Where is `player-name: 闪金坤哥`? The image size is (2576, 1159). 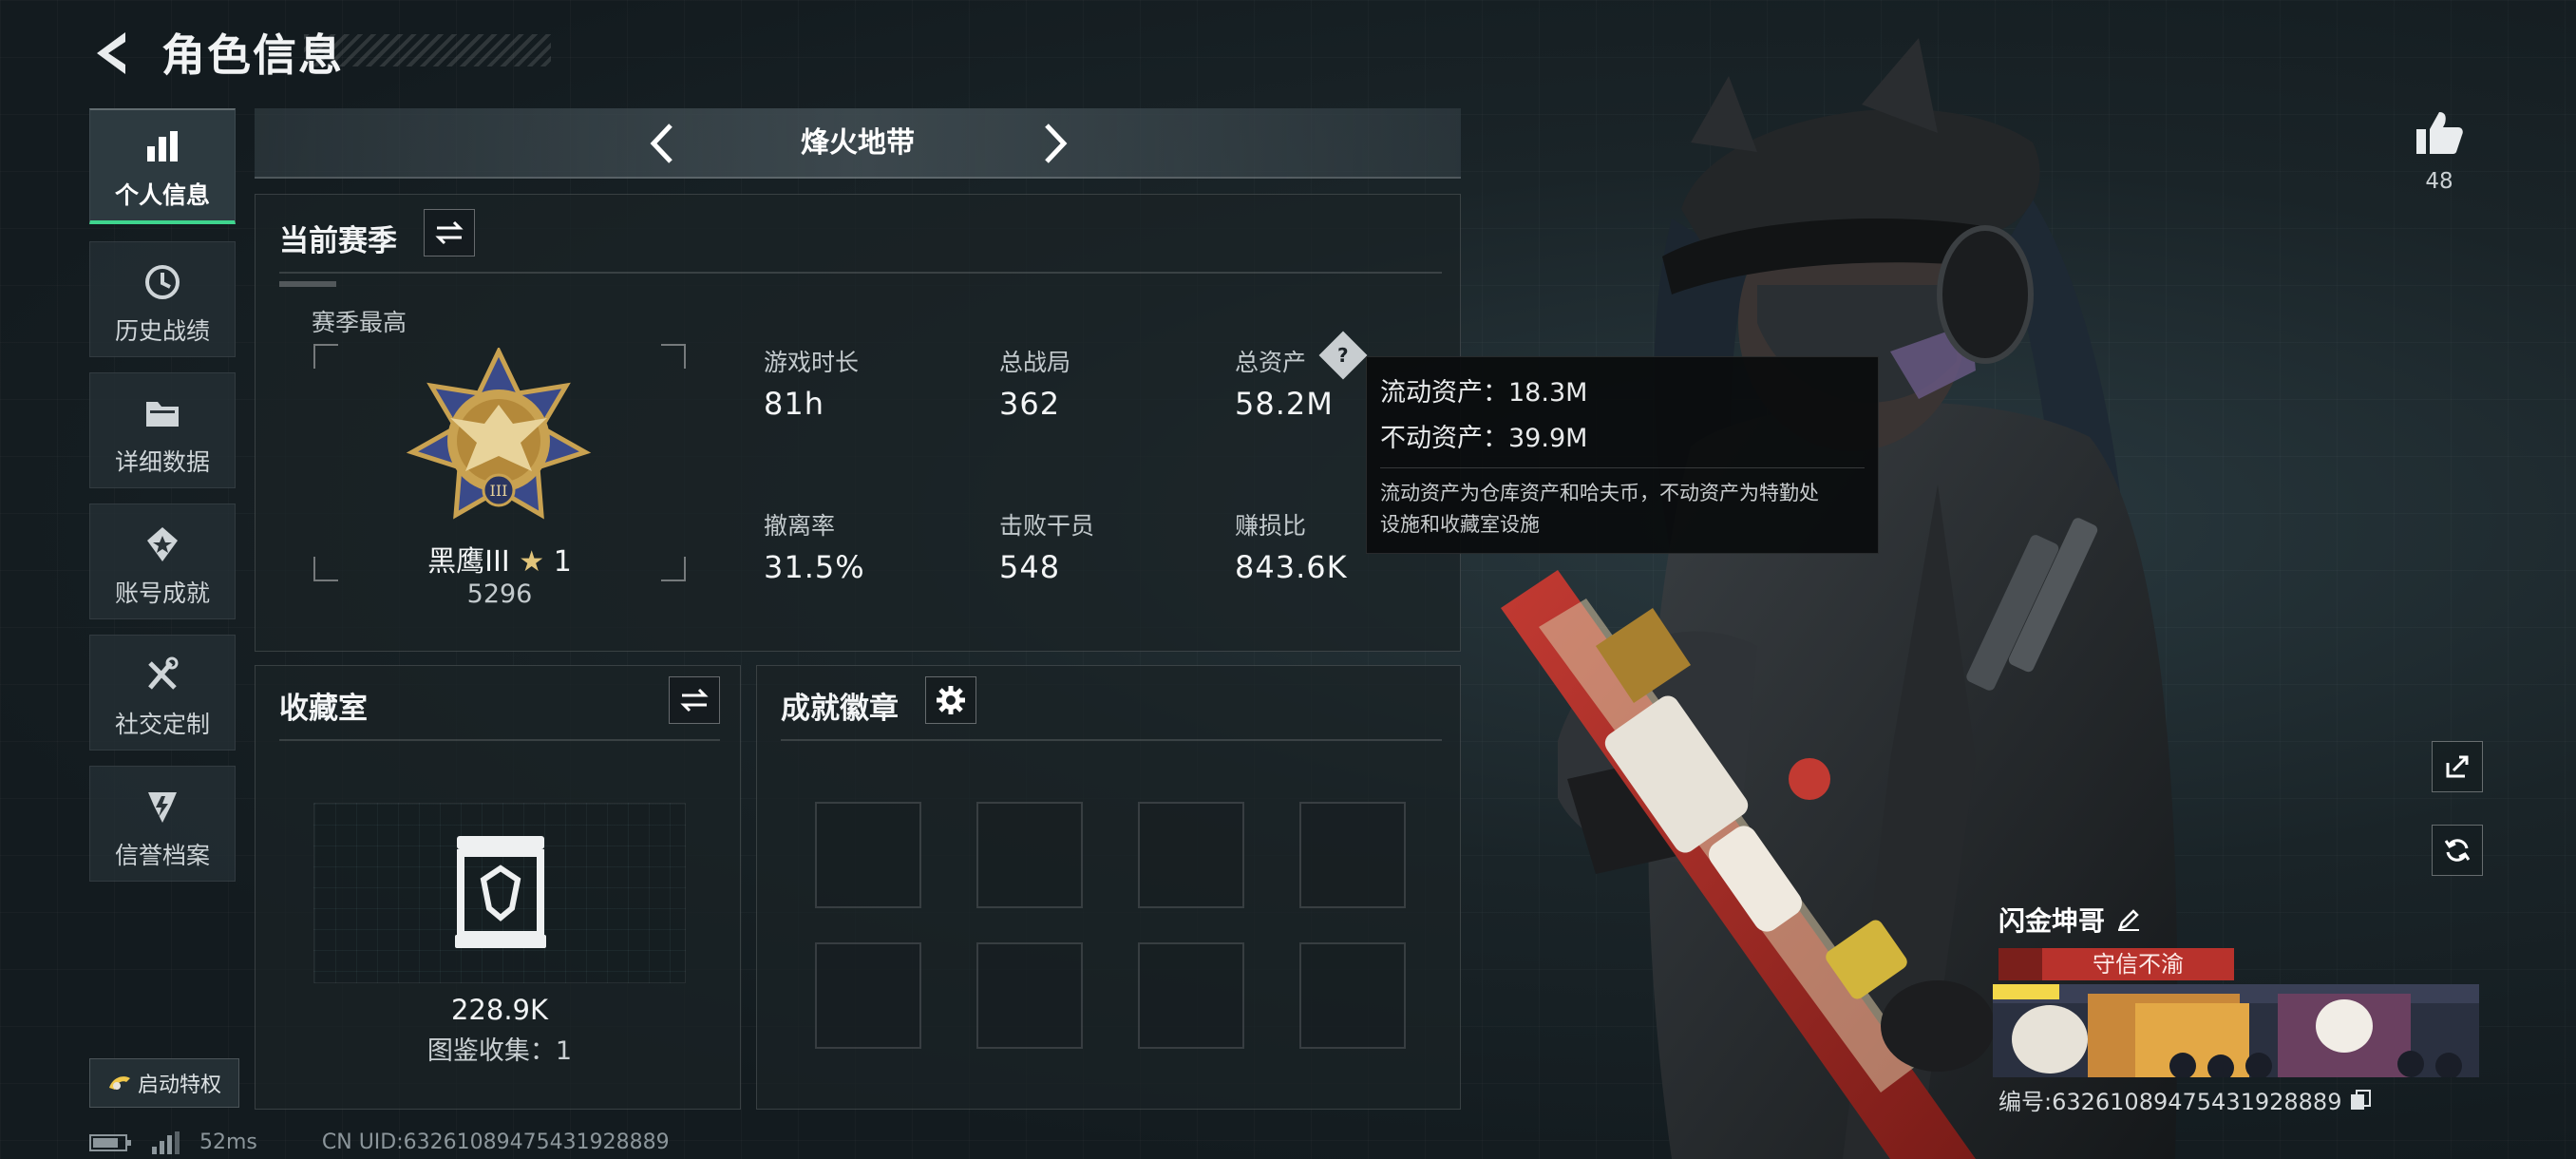
player-name: 闪金坤哥 is located at coordinates (2052, 921).